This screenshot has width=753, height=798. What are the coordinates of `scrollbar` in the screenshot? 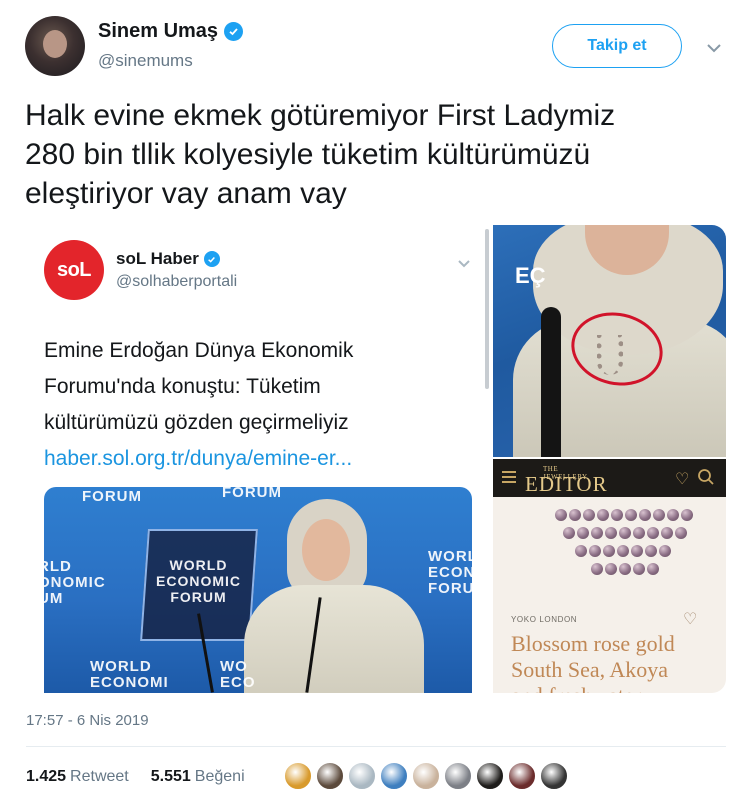 It's located at (487, 309).